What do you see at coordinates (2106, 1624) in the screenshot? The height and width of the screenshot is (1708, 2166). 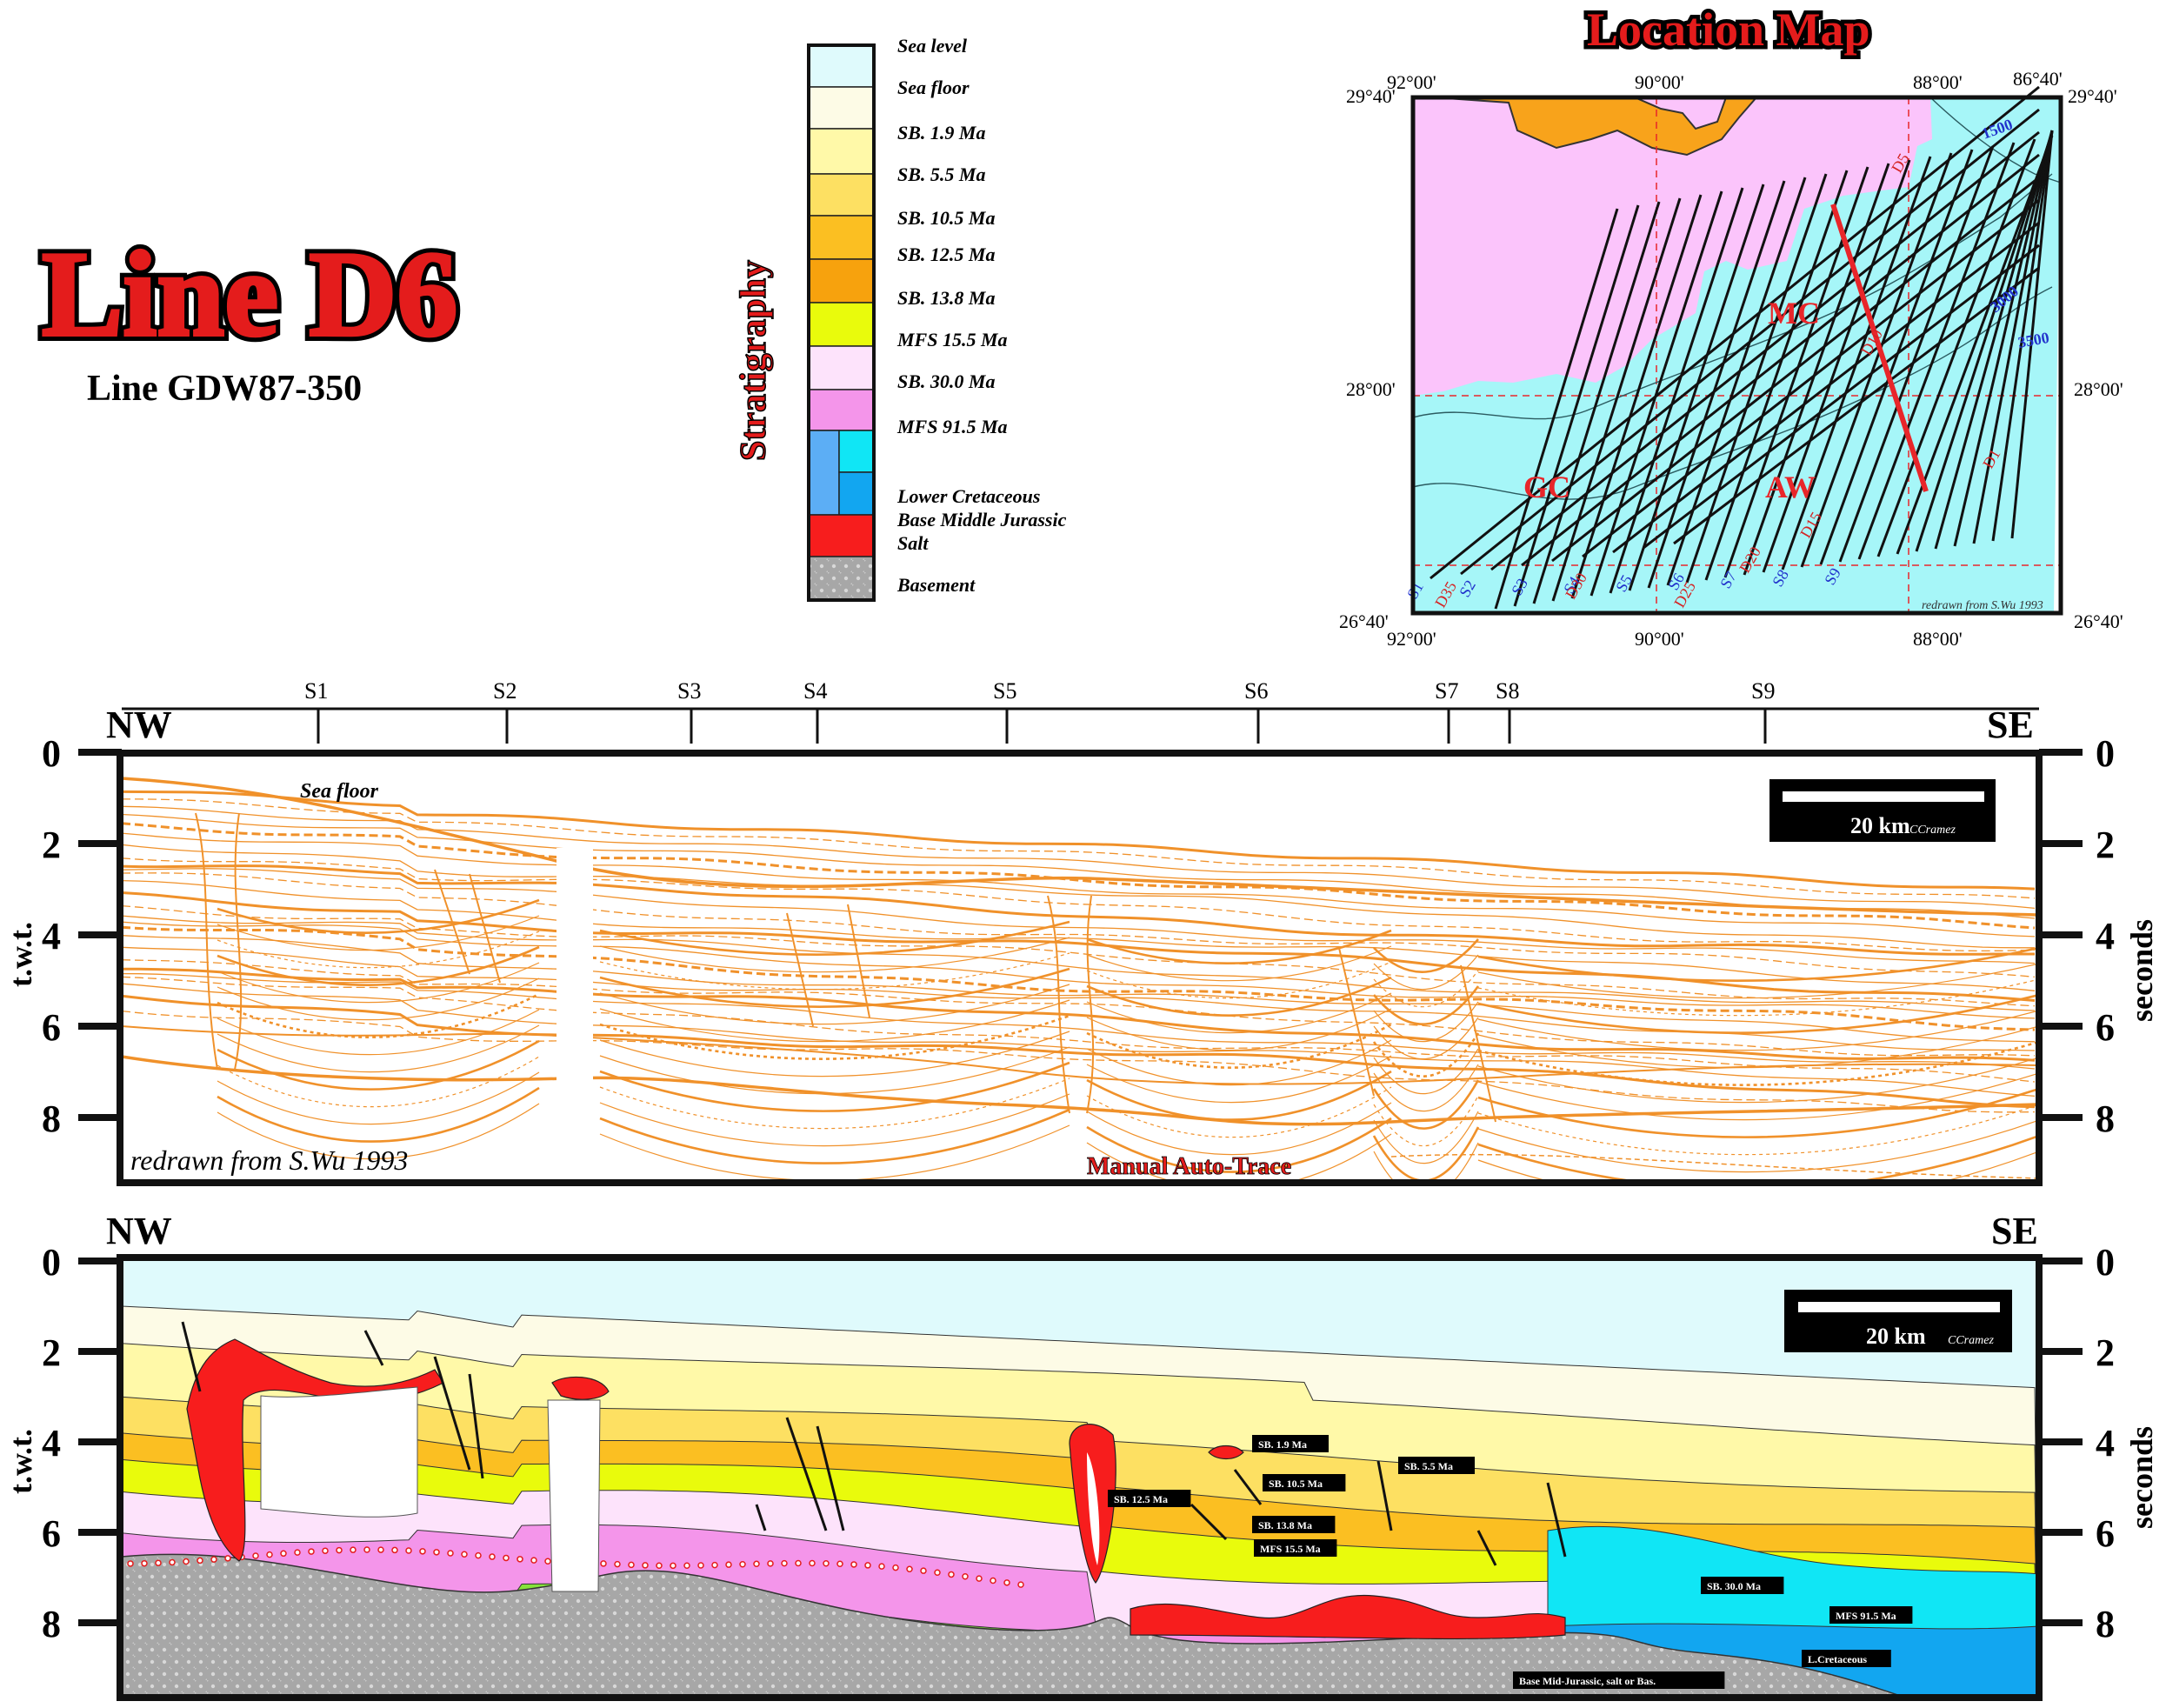 I see `lower-right-tick-label-4: 8` at bounding box center [2106, 1624].